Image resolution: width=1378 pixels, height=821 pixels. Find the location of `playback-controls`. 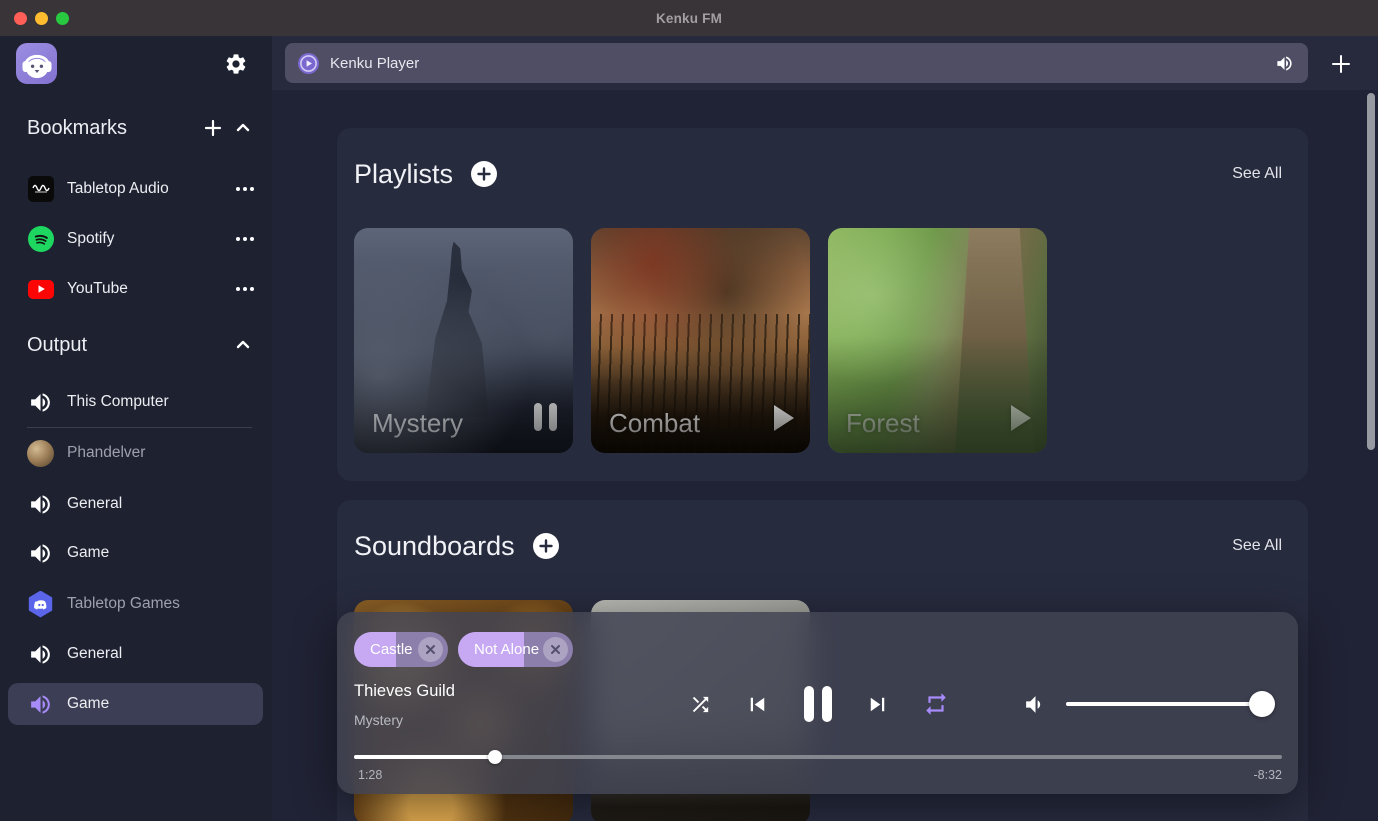

playback-controls is located at coordinates (819, 704).